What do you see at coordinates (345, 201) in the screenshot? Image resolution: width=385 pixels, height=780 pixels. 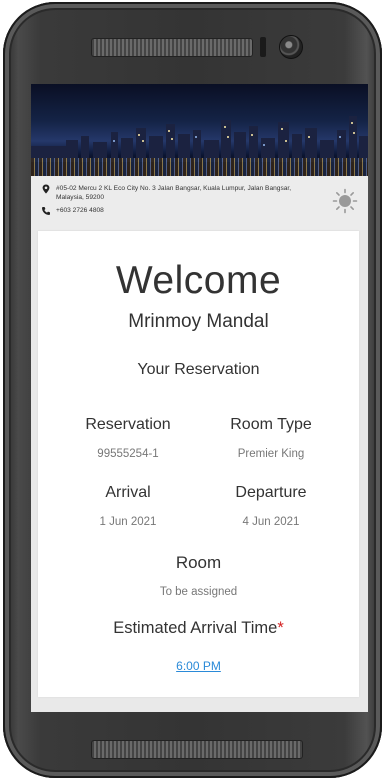 I see `sun-icon` at bounding box center [345, 201].